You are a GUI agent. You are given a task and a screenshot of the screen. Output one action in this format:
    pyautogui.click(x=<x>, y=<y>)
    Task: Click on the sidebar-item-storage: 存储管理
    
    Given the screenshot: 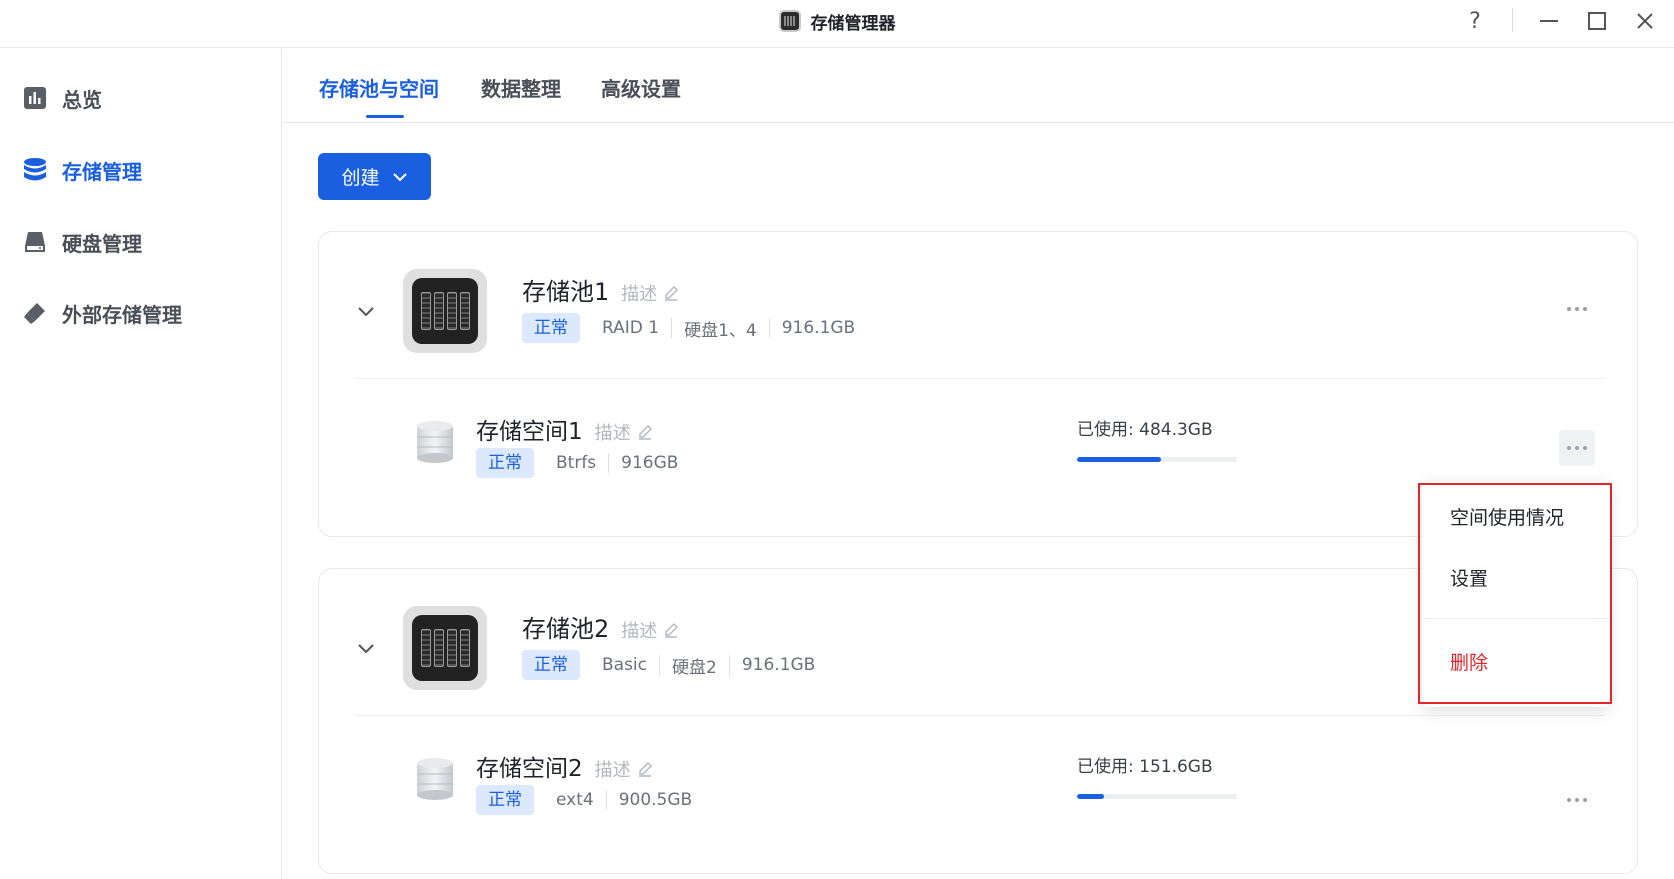 What is the action you would take?
    pyautogui.click(x=82, y=170)
    